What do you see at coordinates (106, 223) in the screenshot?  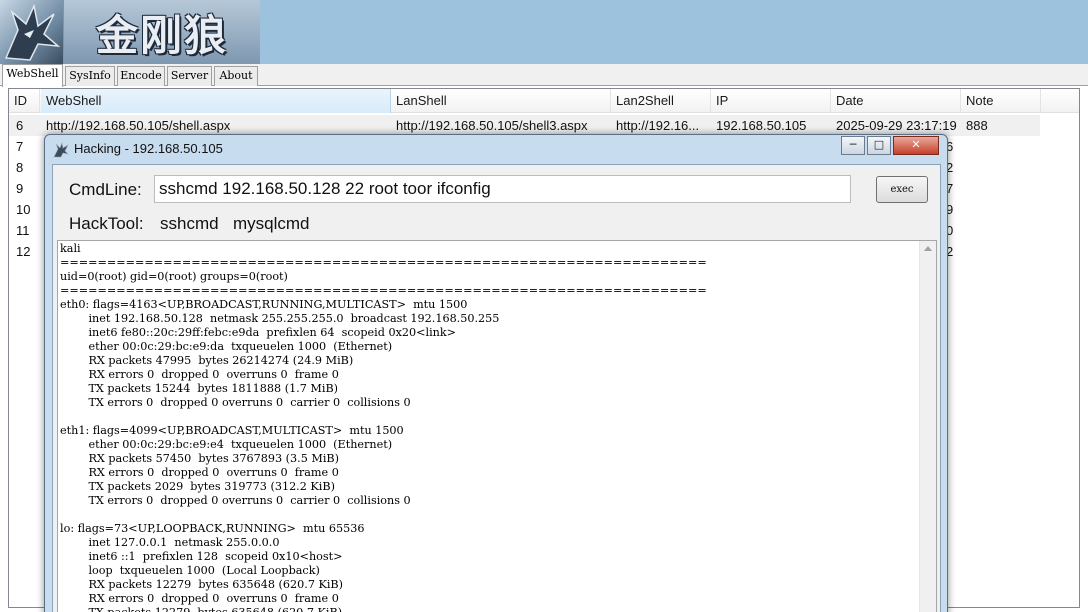 I see `hacktool-label: HackTool:` at bounding box center [106, 223].